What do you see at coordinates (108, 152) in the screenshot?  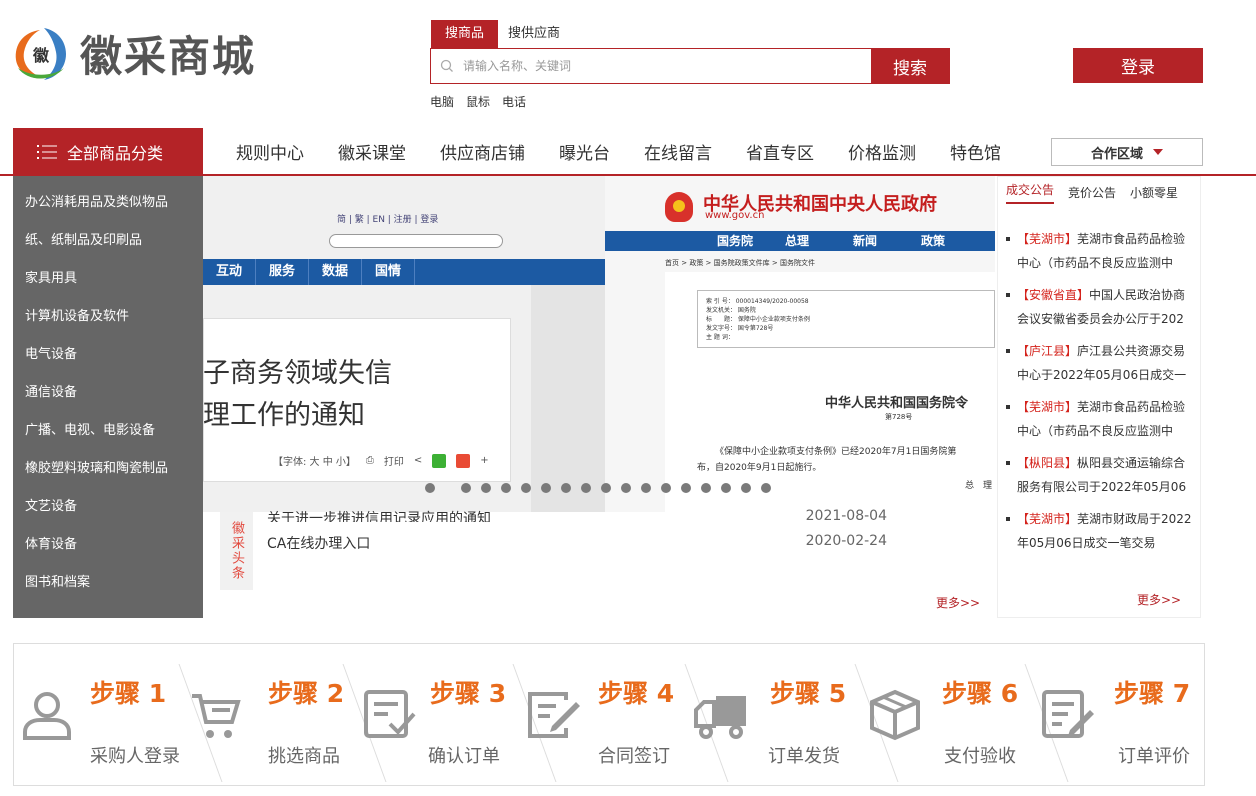 I see `all-categories-button: 全部商品分类` at bounding box center [108, 152].